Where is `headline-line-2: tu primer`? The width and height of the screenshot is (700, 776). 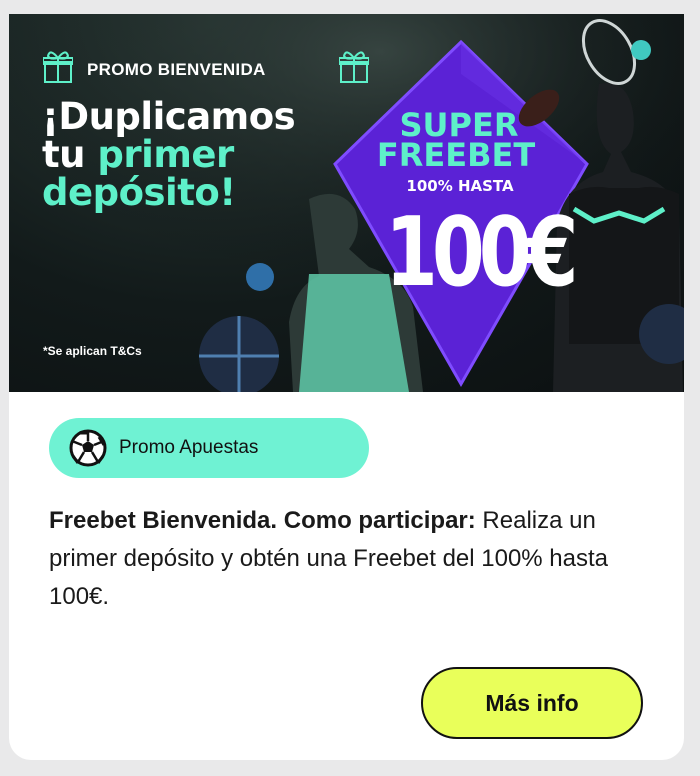
headline-line-2: tu primer is located at coordinates (168, 155).